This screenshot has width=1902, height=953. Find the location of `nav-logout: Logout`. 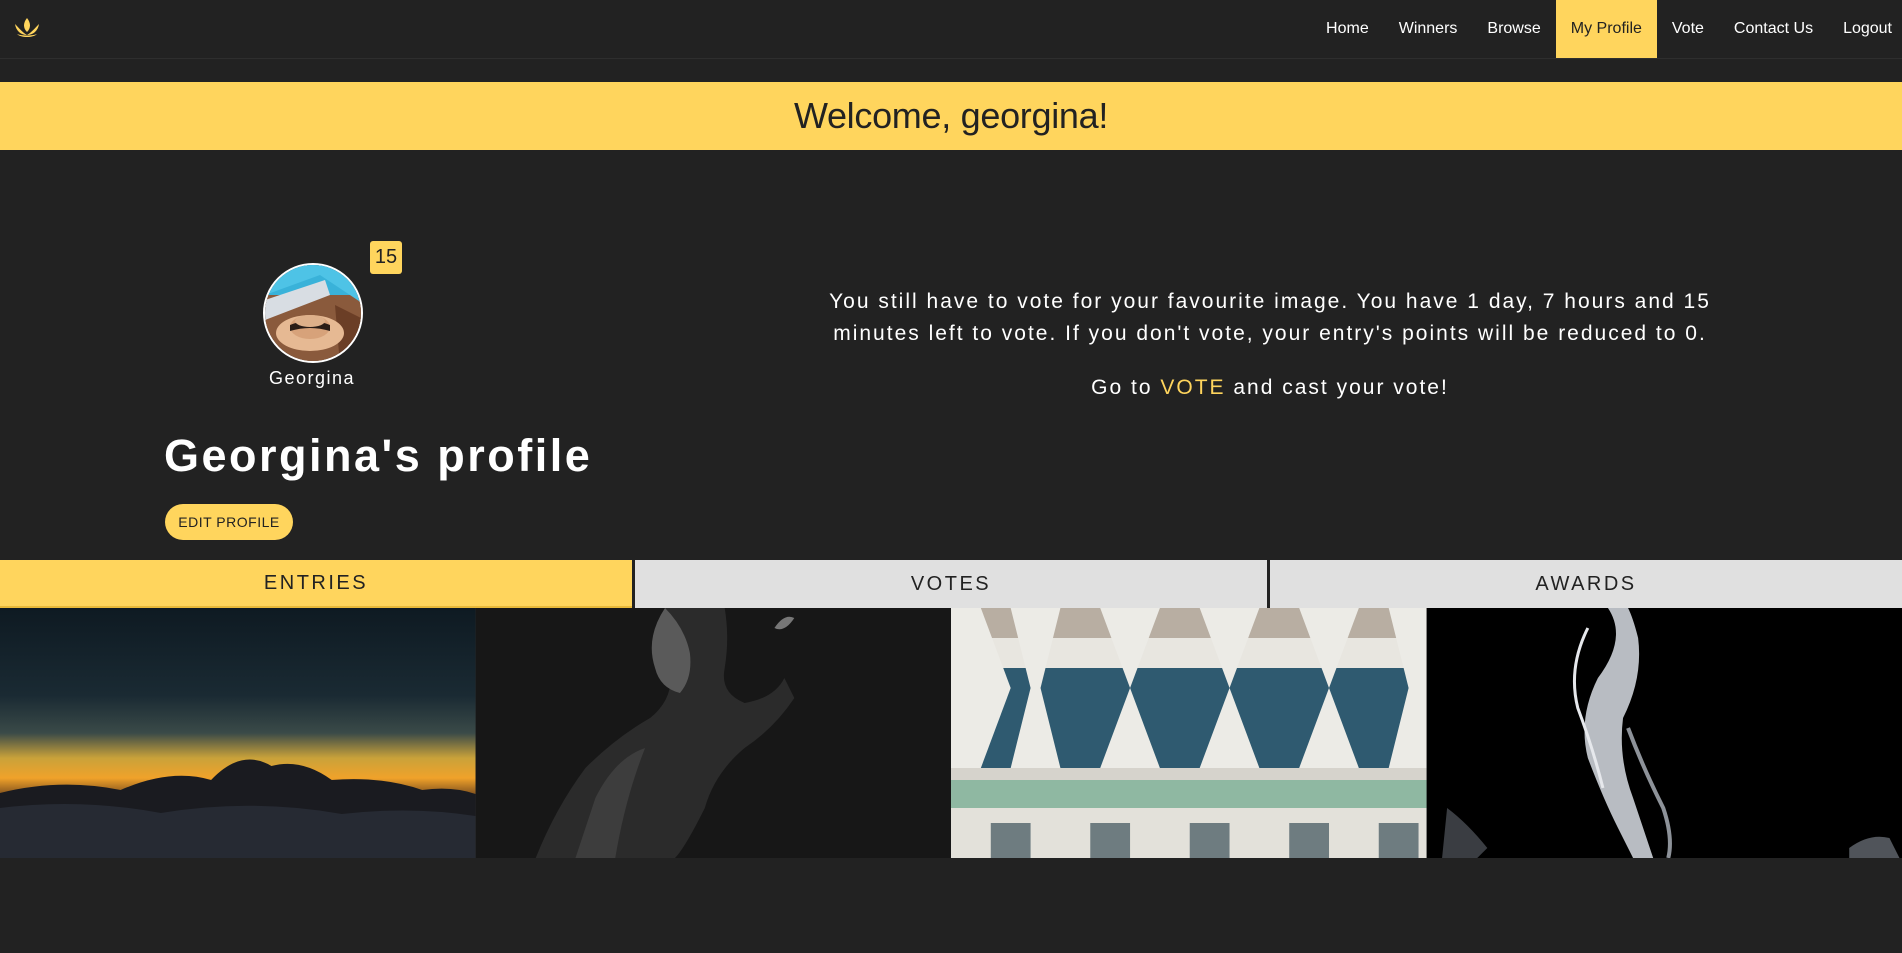

nav-logout: Logout is located at coordinates (1865, 29).